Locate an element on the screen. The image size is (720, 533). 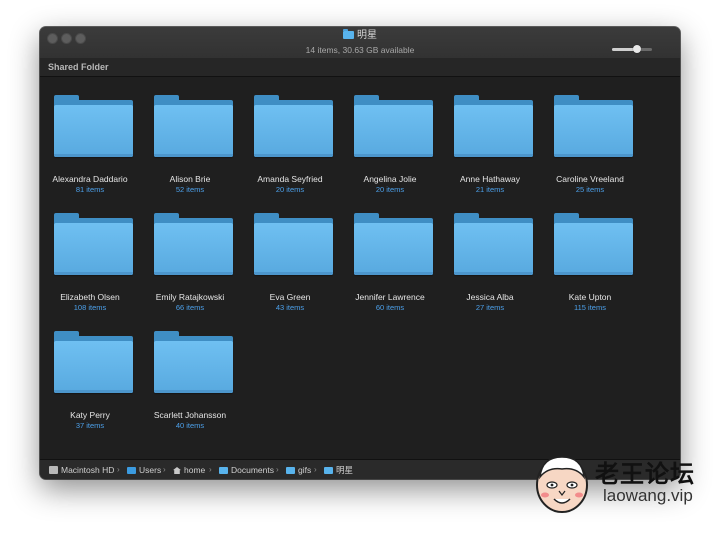
folder-item: Kate Upton 115 items is located at coordinates (590, 253).